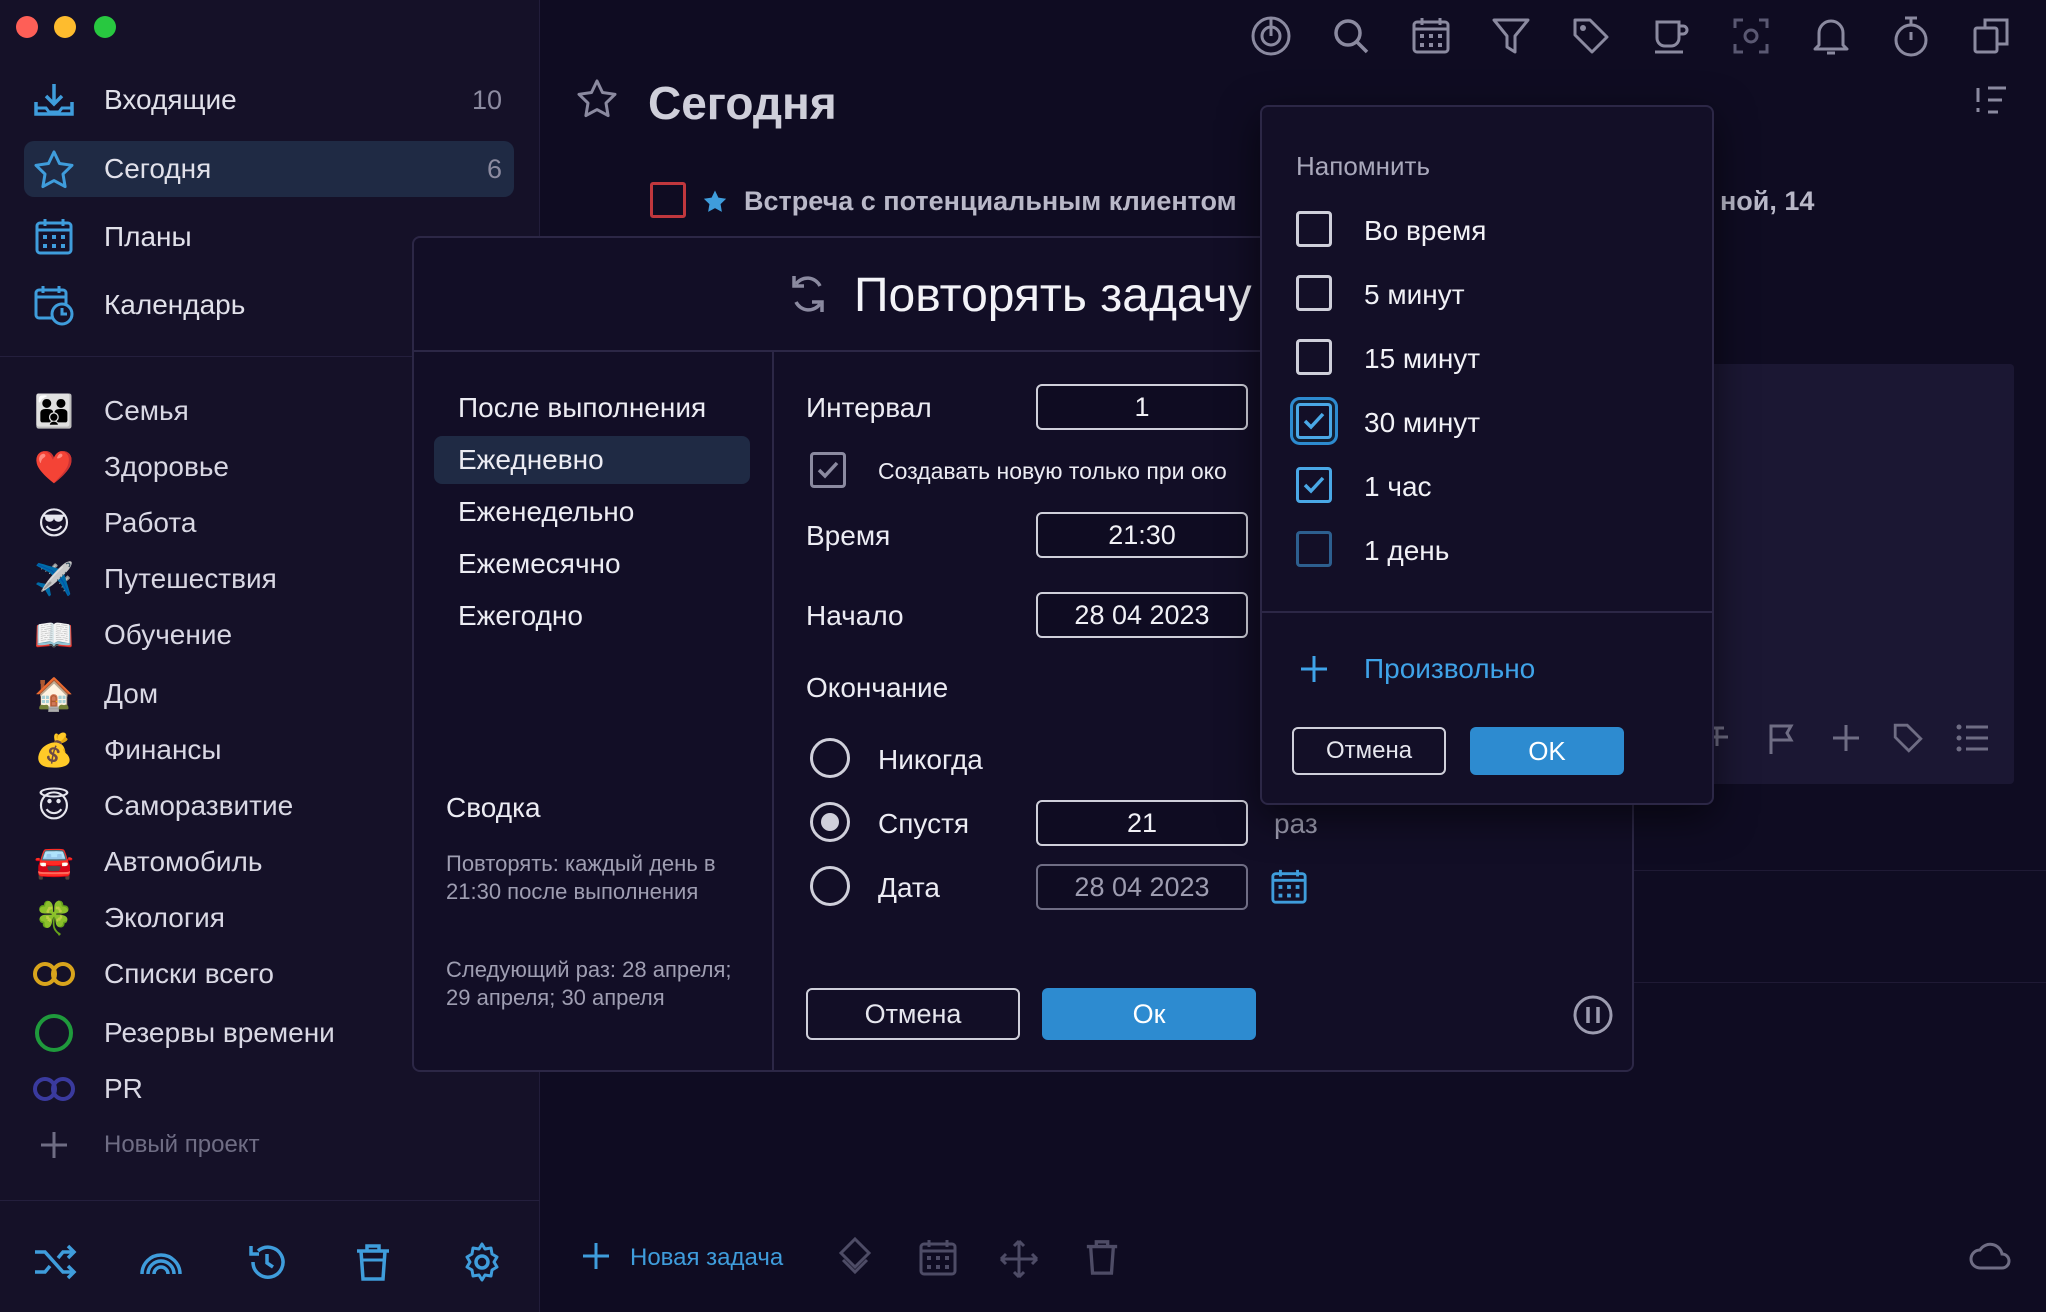 The image size is (2046, 1312). Describe the element at coordinates (1369, 751) in the screenshot. I see `reminder-cancel-button: Отмена` at that location.